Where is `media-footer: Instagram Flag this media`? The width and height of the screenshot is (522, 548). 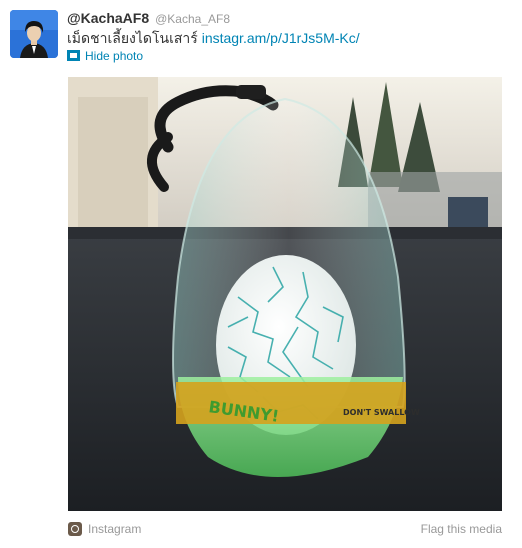
media-footer: Instagram Flag this media is located at coordinates (285, 530).